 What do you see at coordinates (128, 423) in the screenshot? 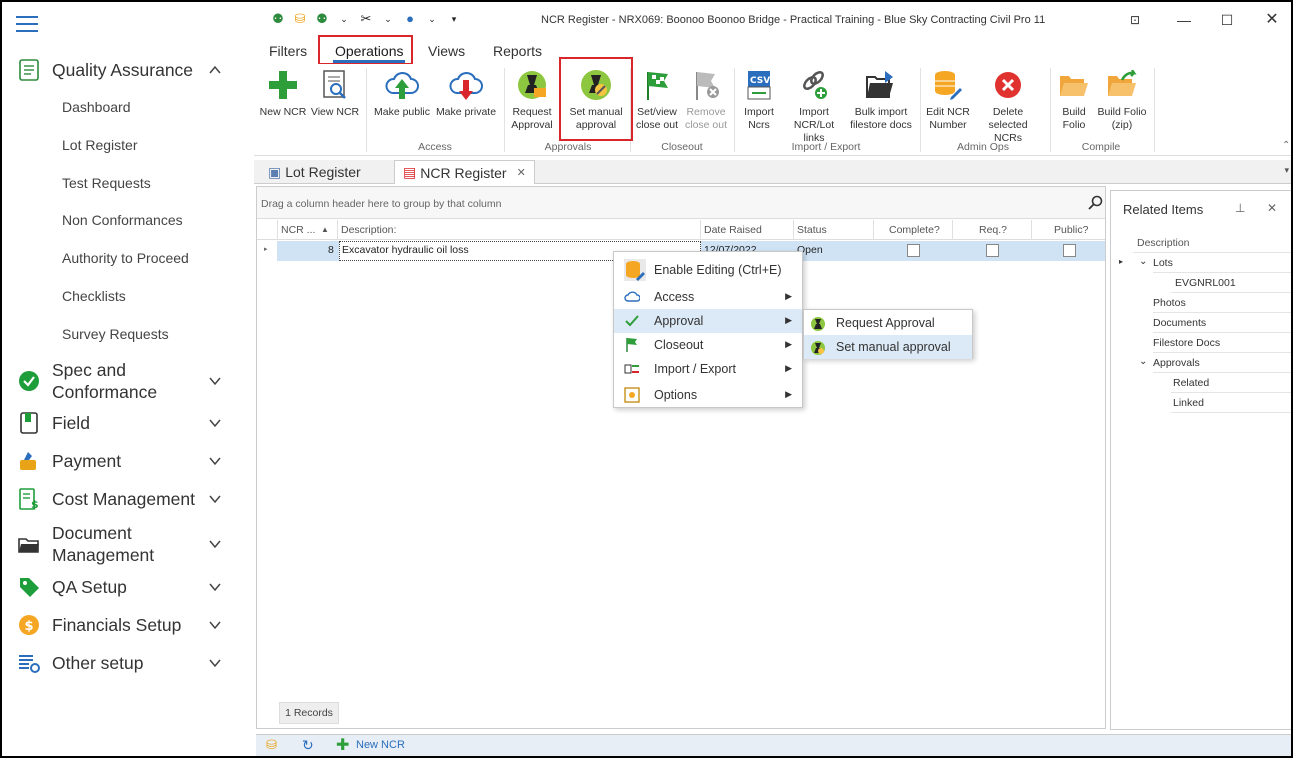
I see `nav-group-field: Field` at bounding box center [128, 423].